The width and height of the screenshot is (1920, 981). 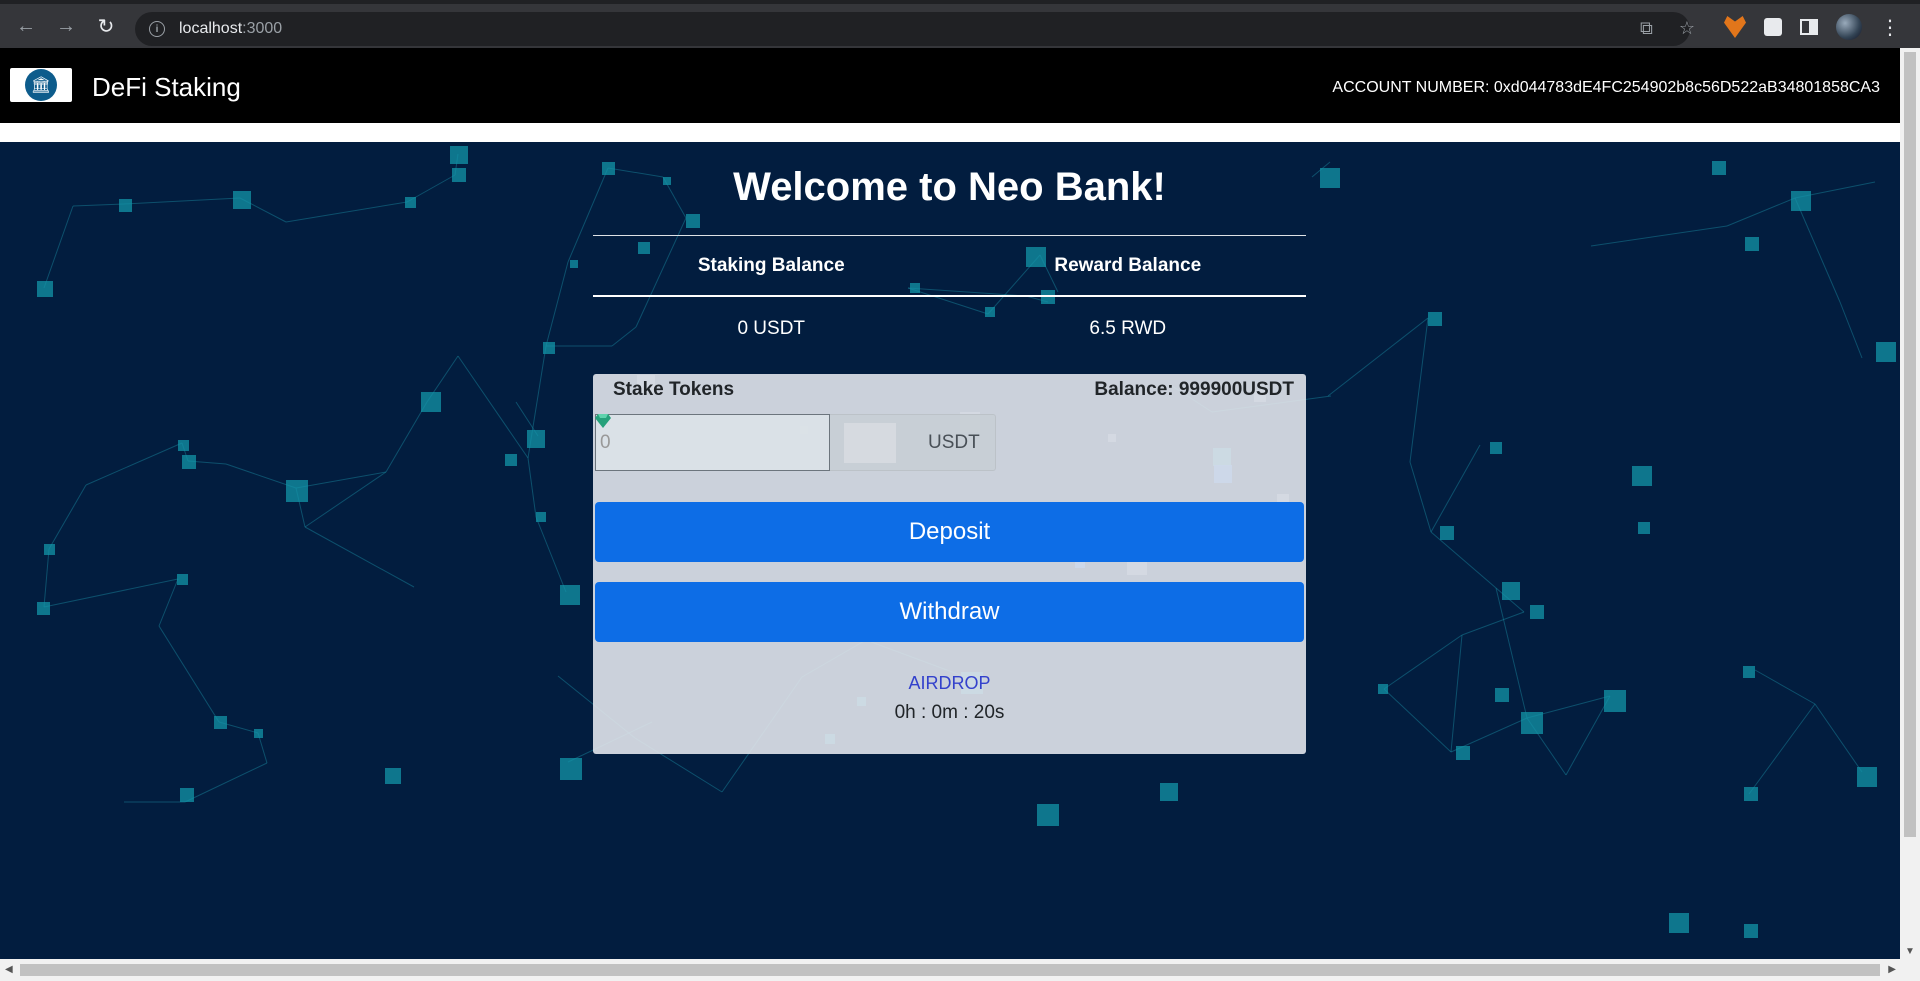 I want to click on horizontal-scrollbar: ◀ ▶, so click(x=960, y=970).